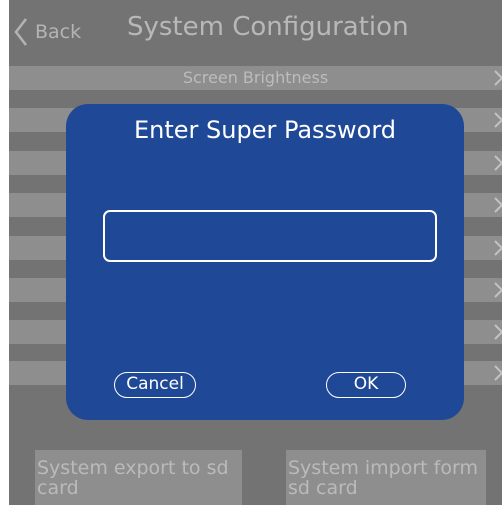 This screenshot has width=502, height=505. What do you see at coordinates (265, 130) in the screenshot?
I see `dialog-title: Enter Super Password` at bounding box center [265, 130].